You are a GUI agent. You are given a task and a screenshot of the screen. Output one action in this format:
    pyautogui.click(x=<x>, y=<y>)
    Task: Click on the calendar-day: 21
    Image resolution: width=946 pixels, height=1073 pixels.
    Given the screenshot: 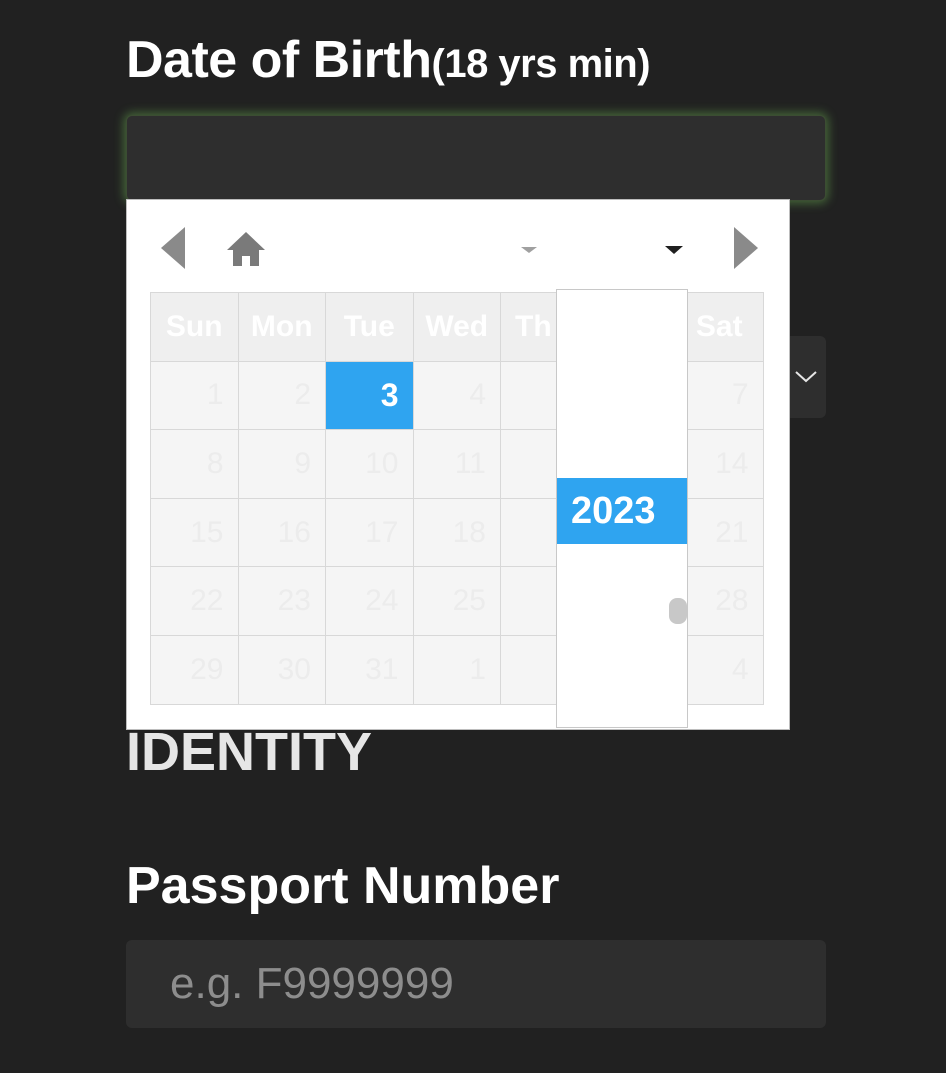 What is the action you would take?
    pyautogui.click(x=720, y=533)
    